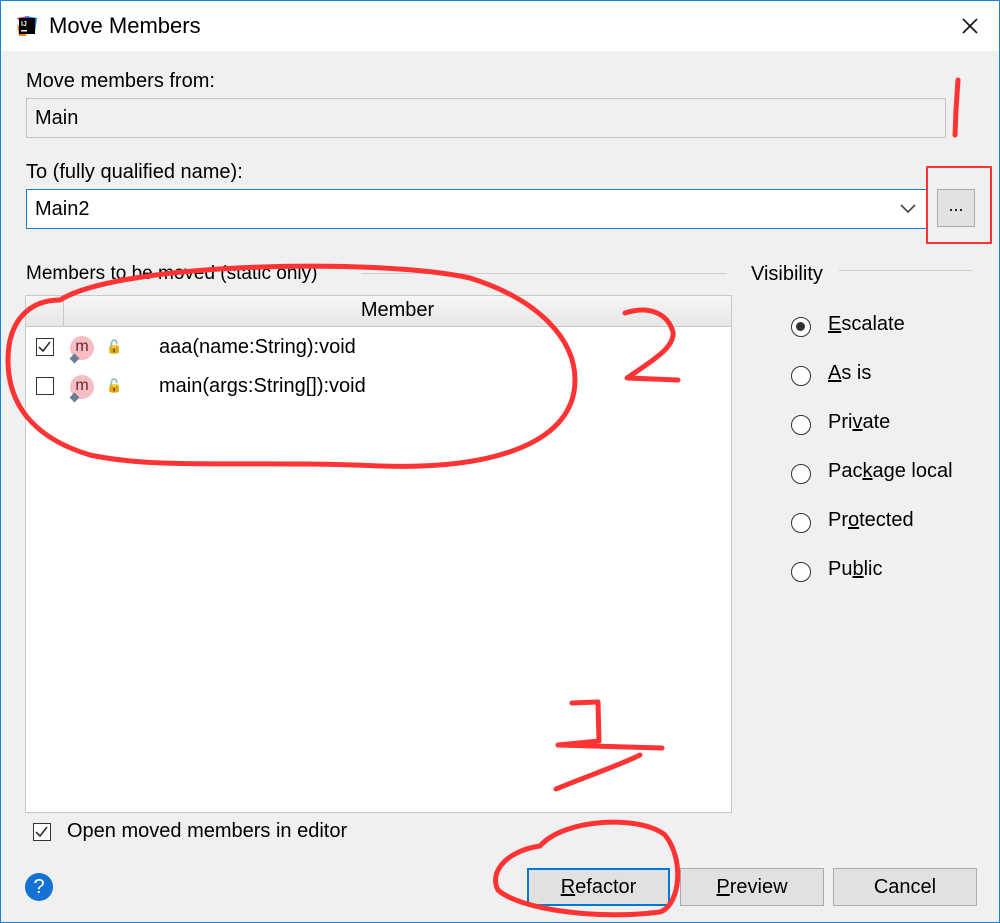 The height and width of the screenshot is (923, 1000). What do you see at coordinates (477, 209) in the screenshot?
I see `to-combobox: Main2` at bounding box center [477, 209].